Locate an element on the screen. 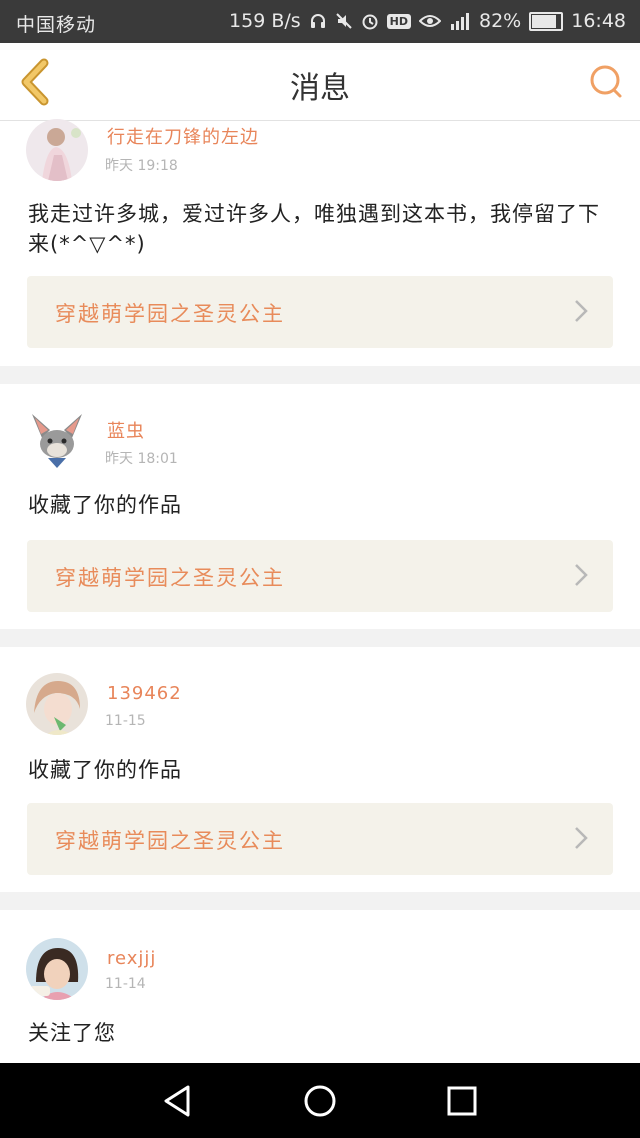 Image resolution: width=640 pixels, height=1138 pixels. message-card: rexjjj 11-14 关注了您 is located at coordinates (320, 986).